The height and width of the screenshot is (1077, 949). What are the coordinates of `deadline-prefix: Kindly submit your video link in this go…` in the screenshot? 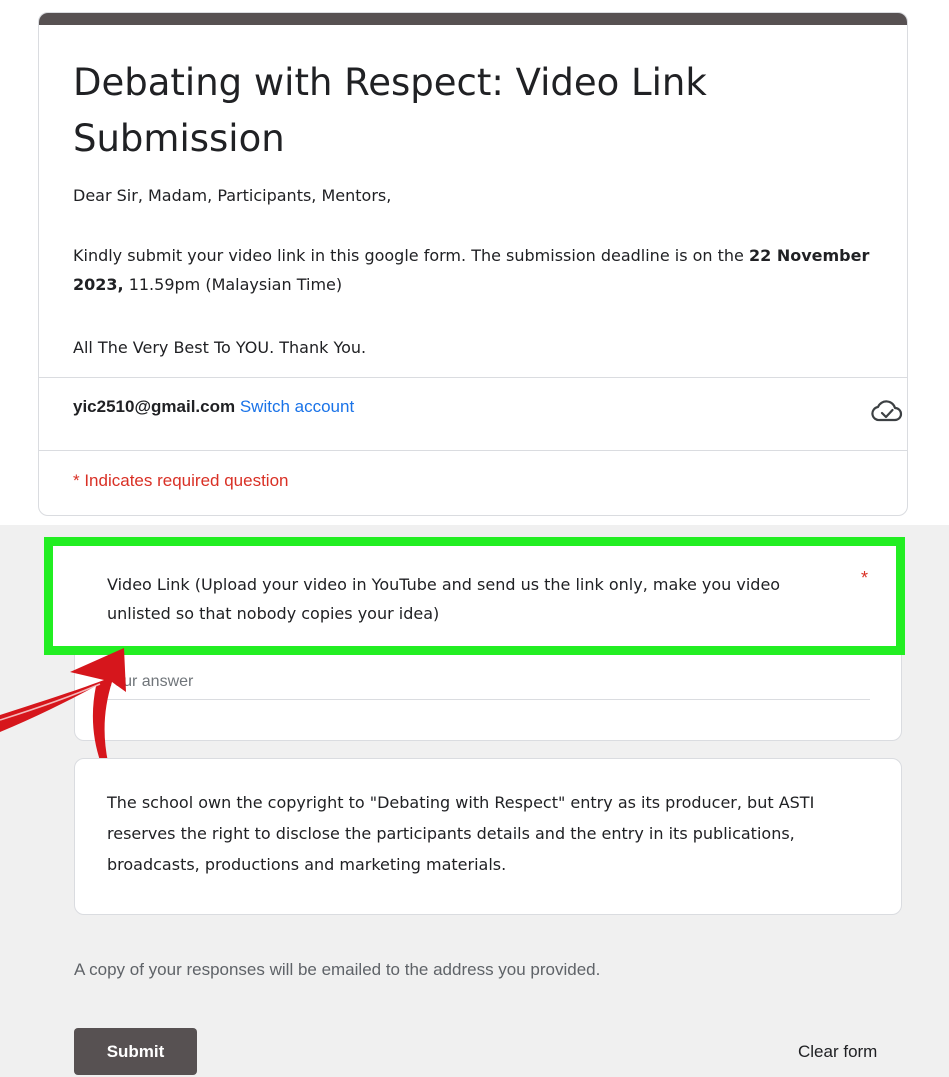 It's located at (411, 255).